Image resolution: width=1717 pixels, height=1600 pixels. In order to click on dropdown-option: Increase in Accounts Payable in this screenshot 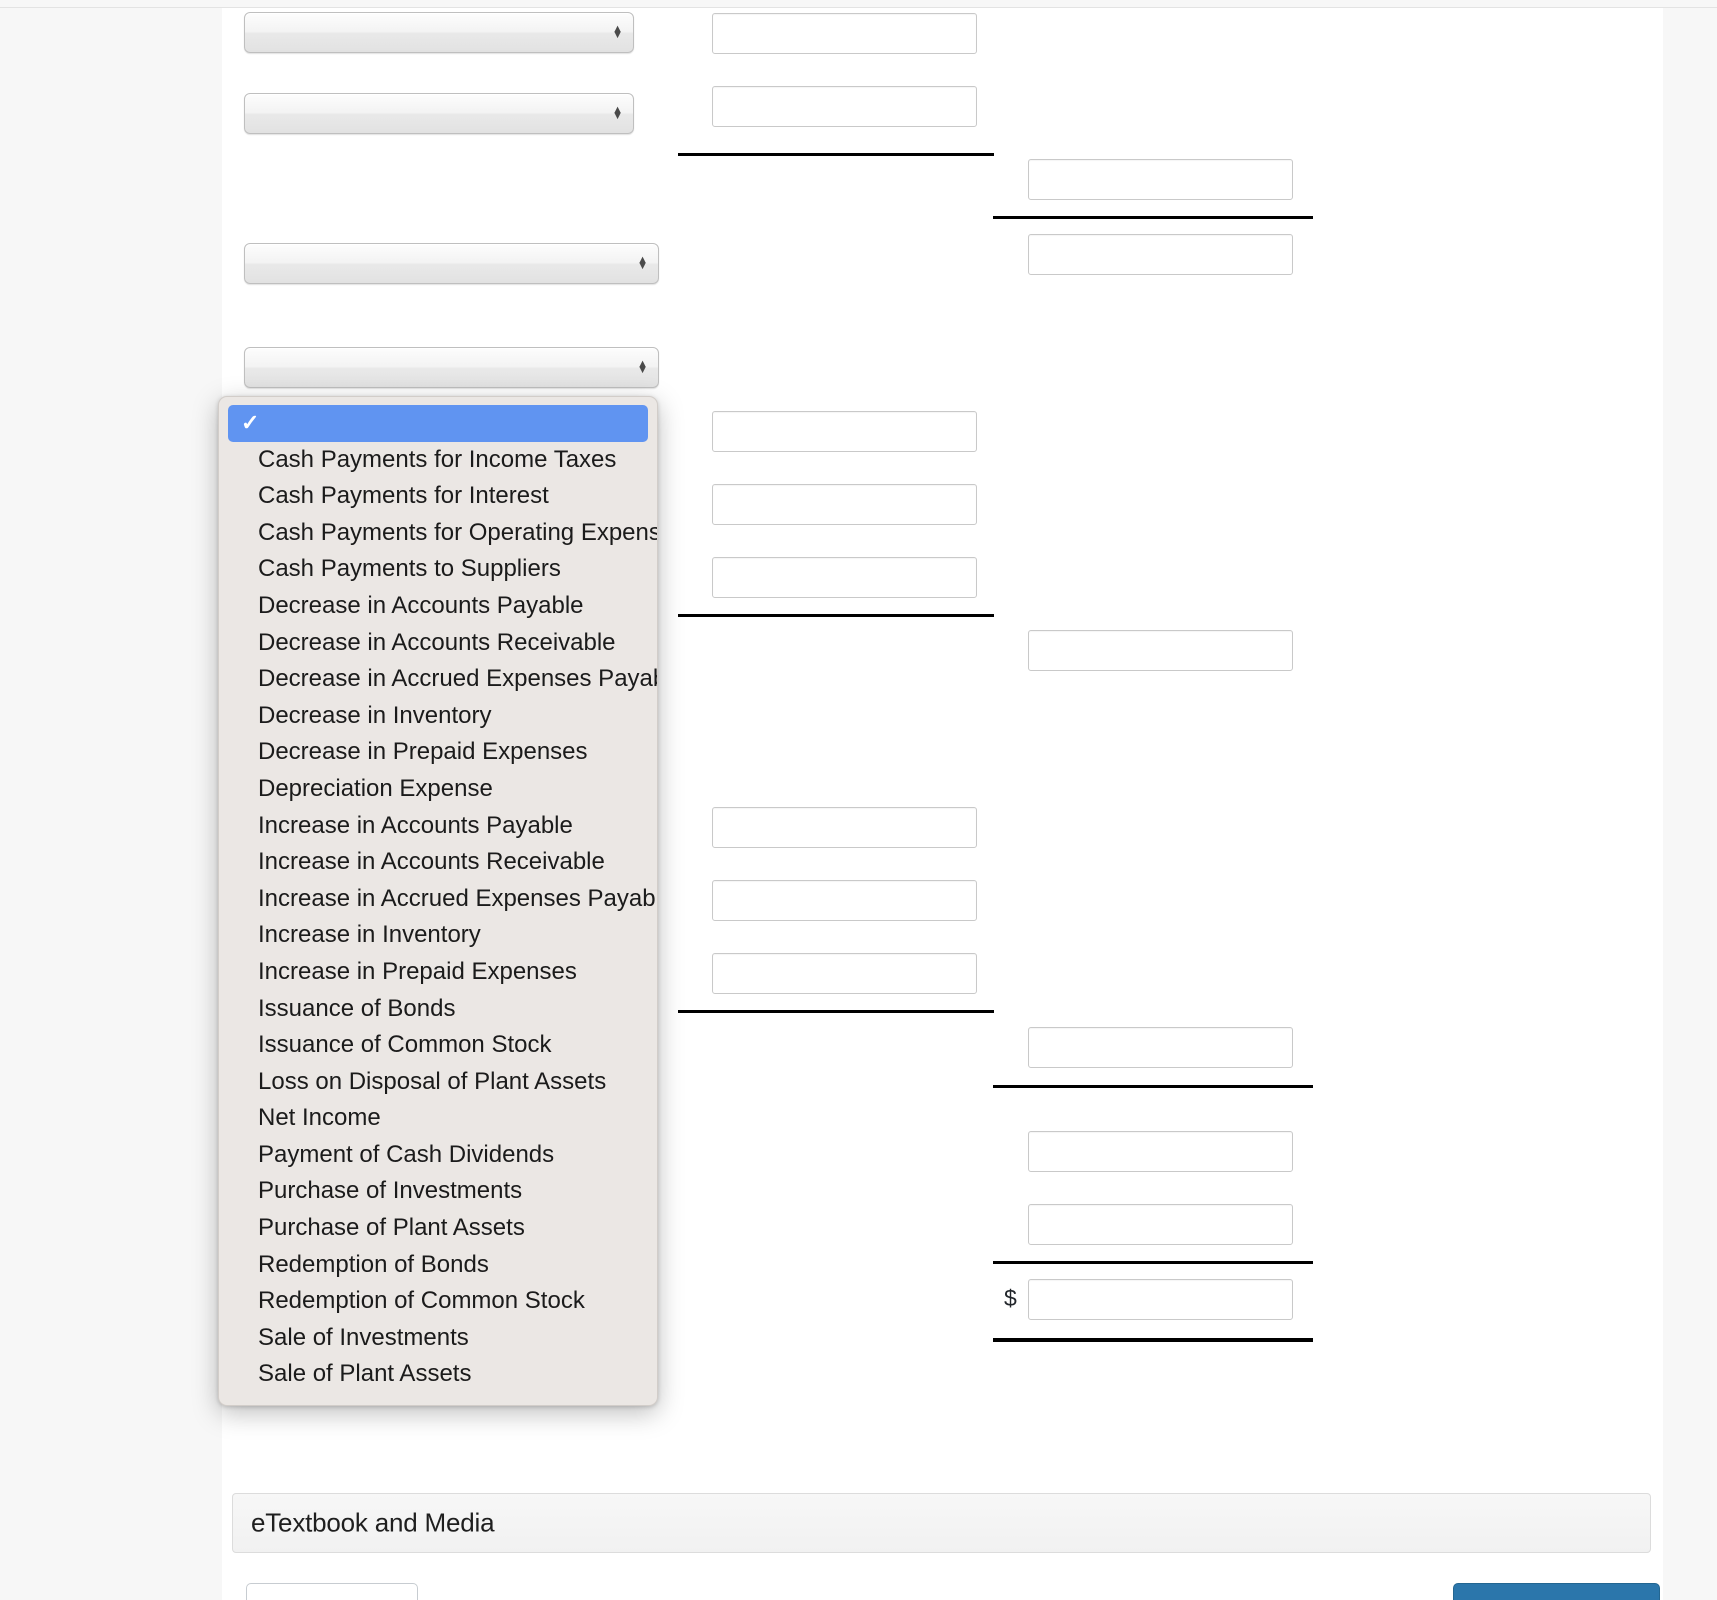, I will do `click(438, 826)`.